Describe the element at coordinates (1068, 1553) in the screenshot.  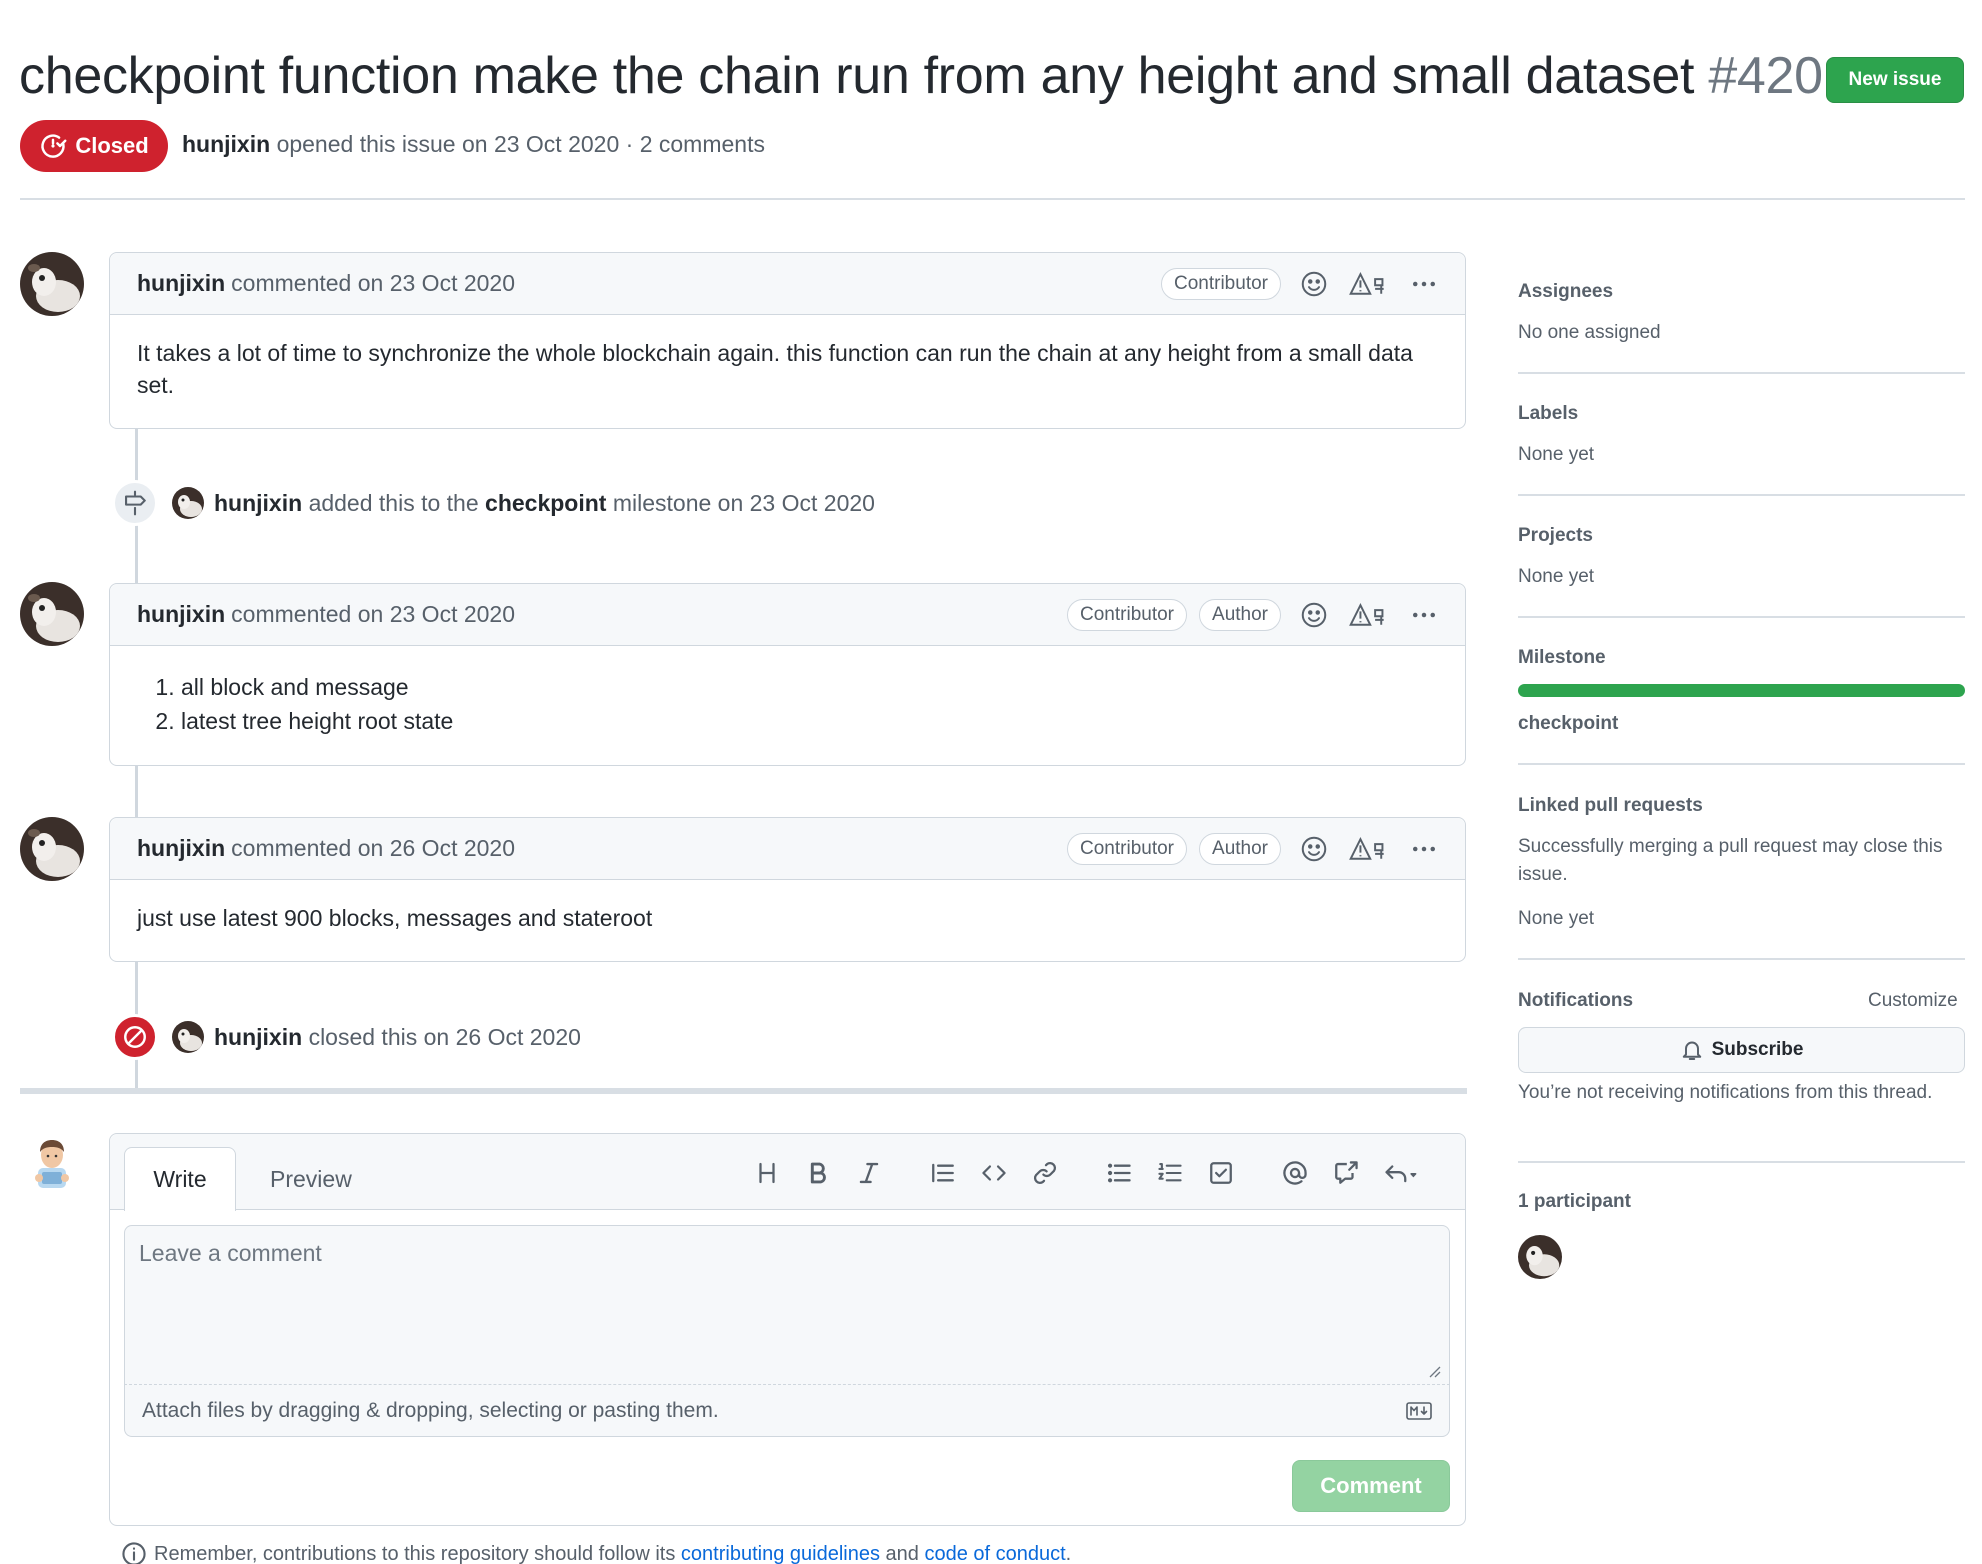
I see `notice-period: .` at that location.